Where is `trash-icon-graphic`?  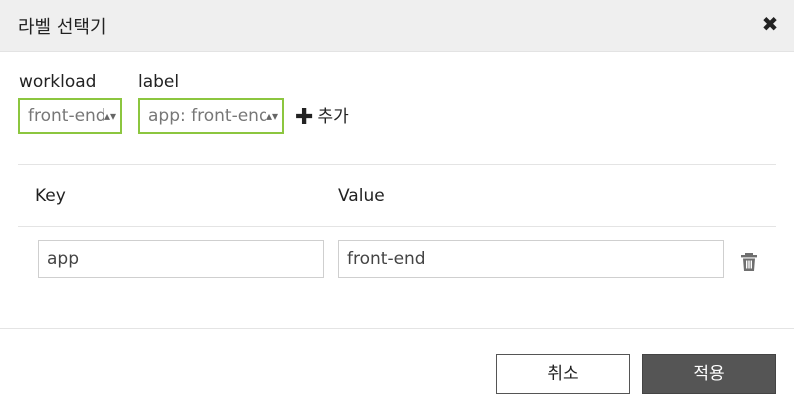 trash-icon-graphic is located at coordinates (749, 262).